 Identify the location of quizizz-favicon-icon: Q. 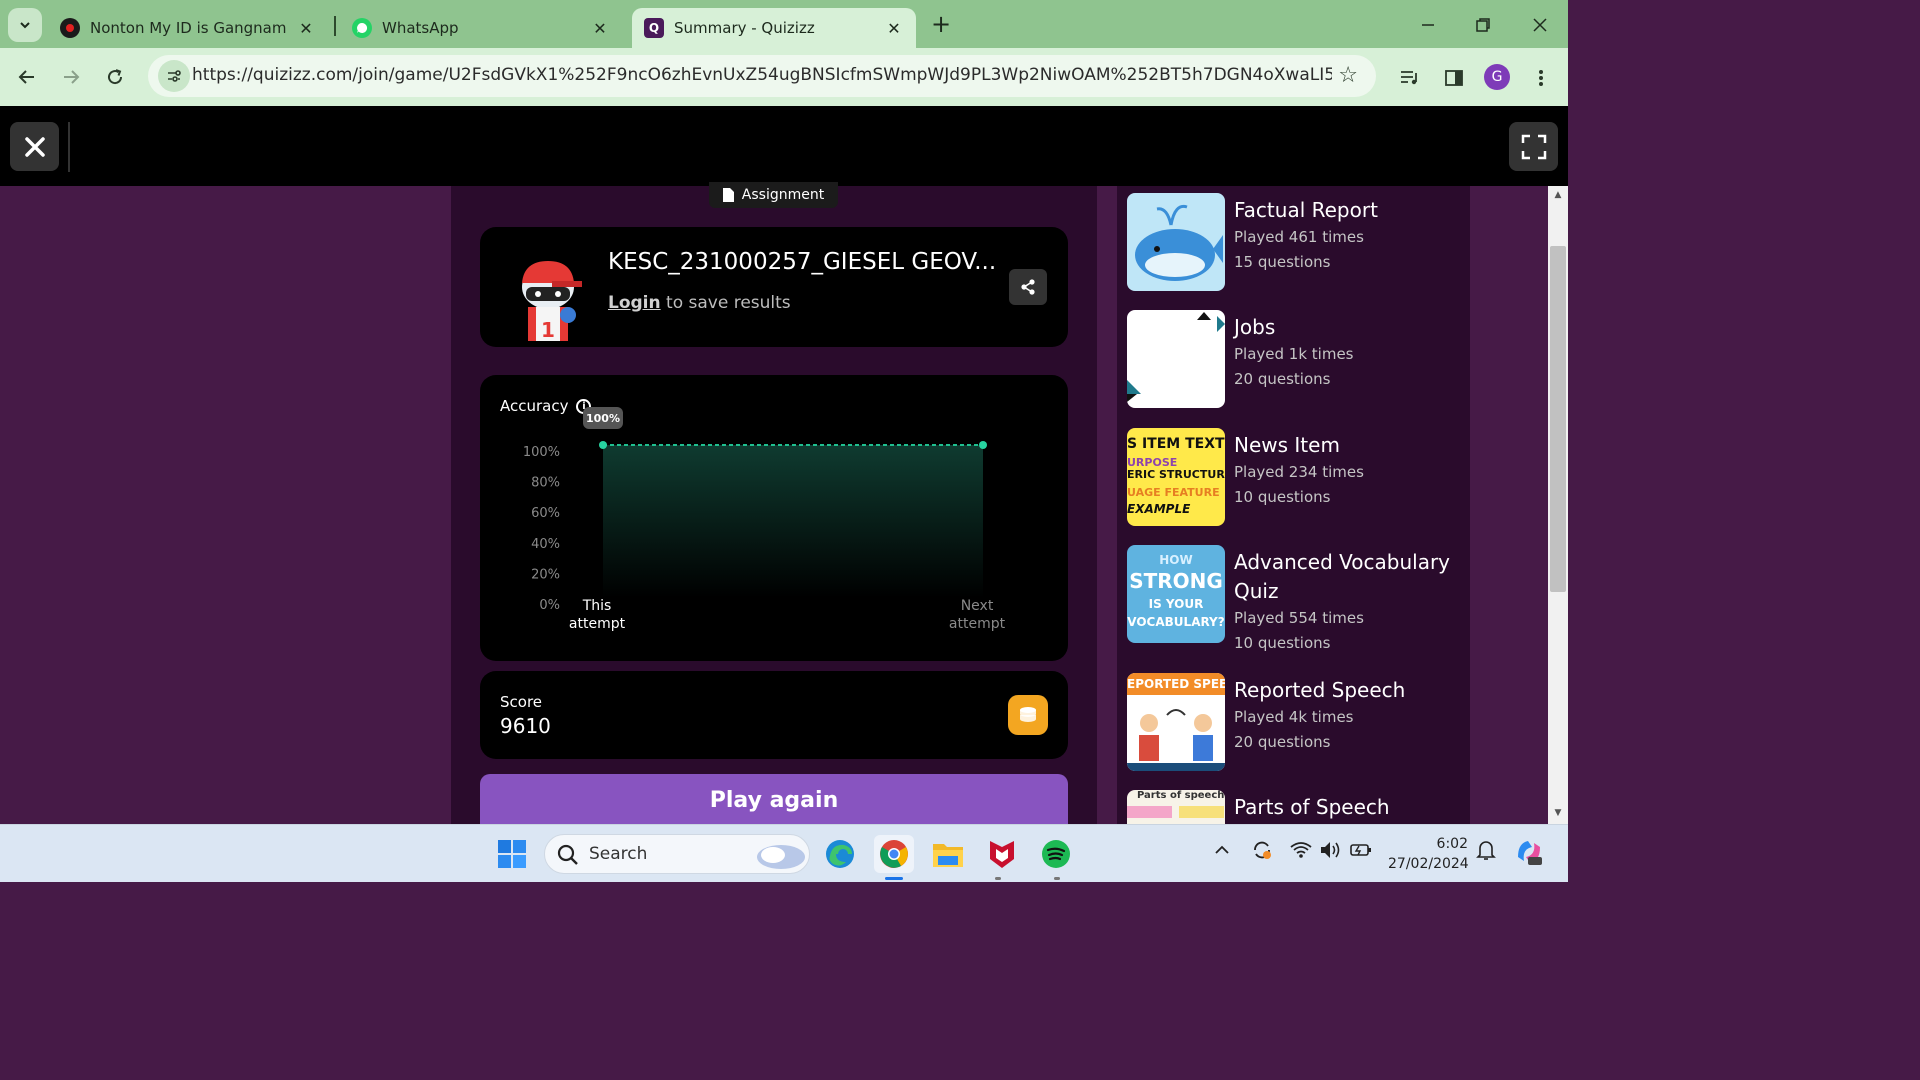
(654, 28).